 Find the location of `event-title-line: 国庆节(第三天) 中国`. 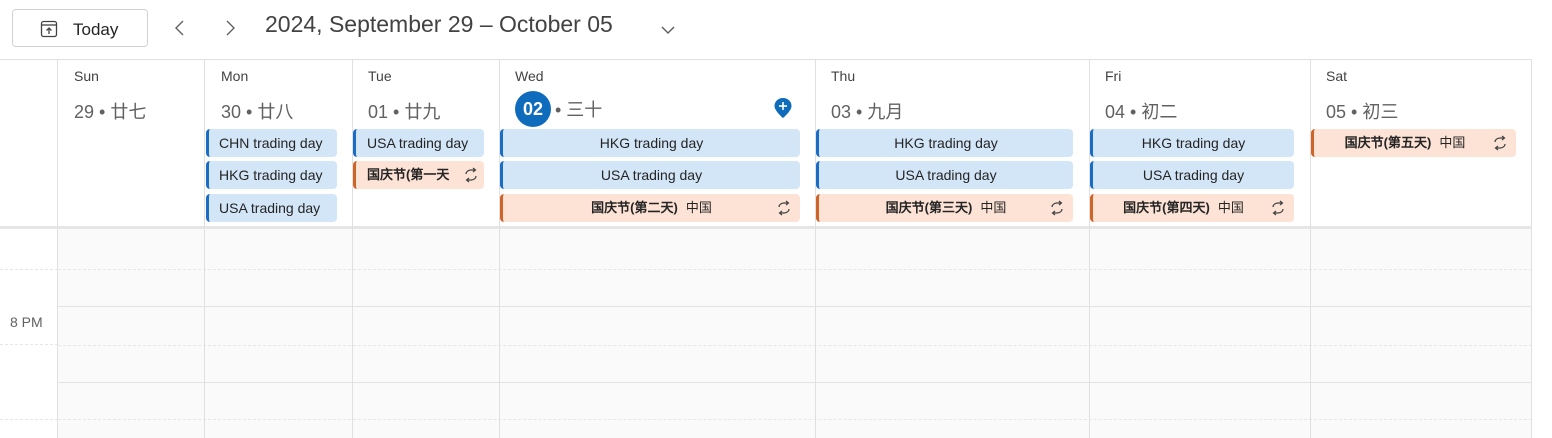

event-title-line: 国庆节(第三天) 中国 is located at coordinates (946, 208).